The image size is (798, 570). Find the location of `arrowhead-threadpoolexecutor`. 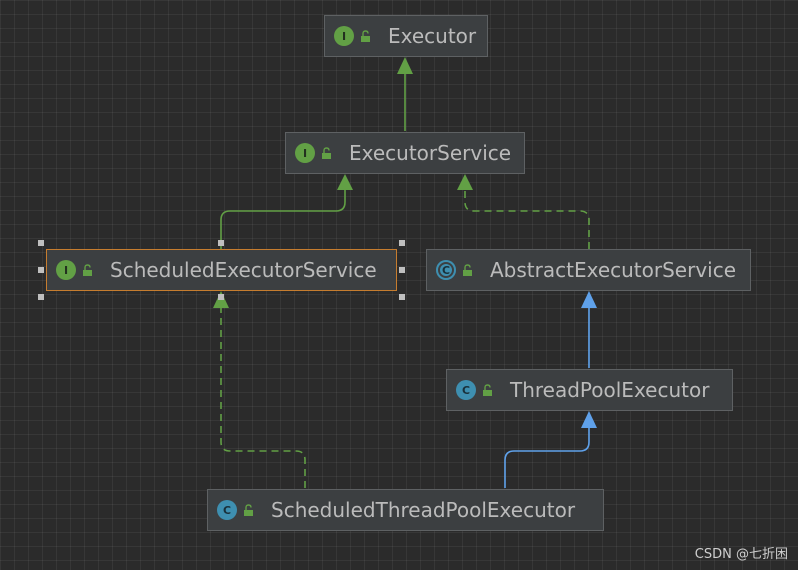

arrowhead-threadpoolexecutor is located at coordinates (589, 419).